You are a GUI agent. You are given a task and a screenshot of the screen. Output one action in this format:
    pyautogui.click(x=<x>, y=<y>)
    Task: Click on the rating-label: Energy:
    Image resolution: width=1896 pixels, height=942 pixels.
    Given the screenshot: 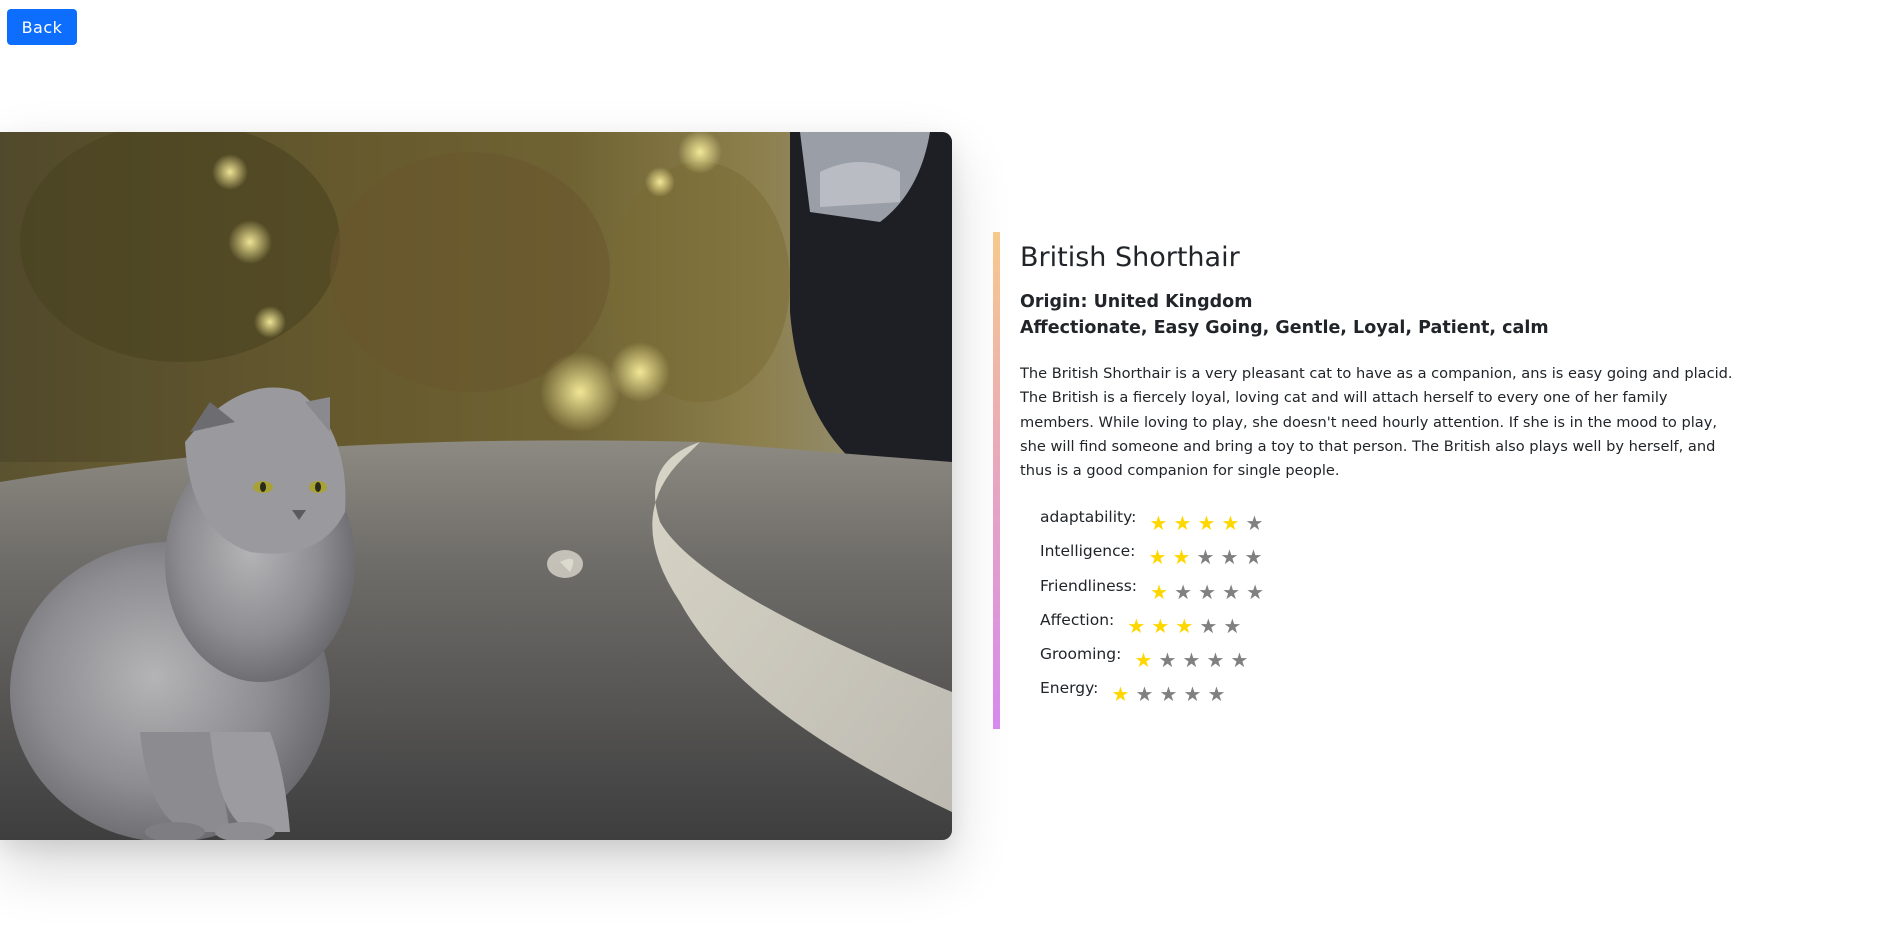 What is the action you would take?
    pyautogui.click(x=1069, y=688)
    